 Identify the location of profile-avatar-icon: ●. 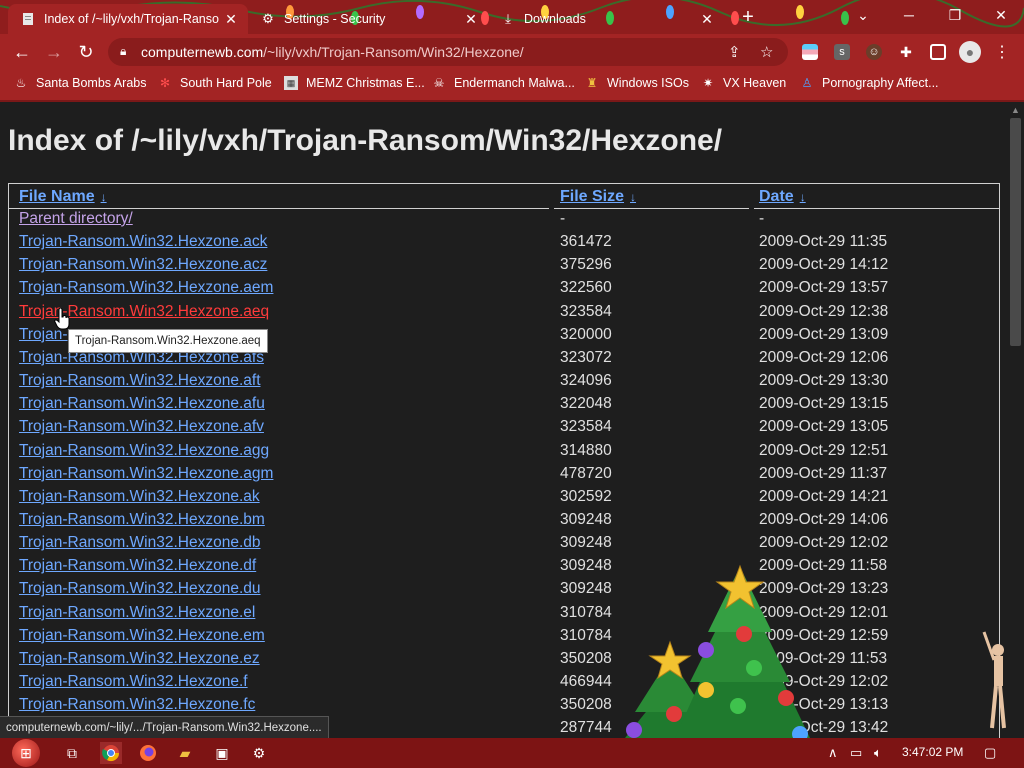
(970, 52).